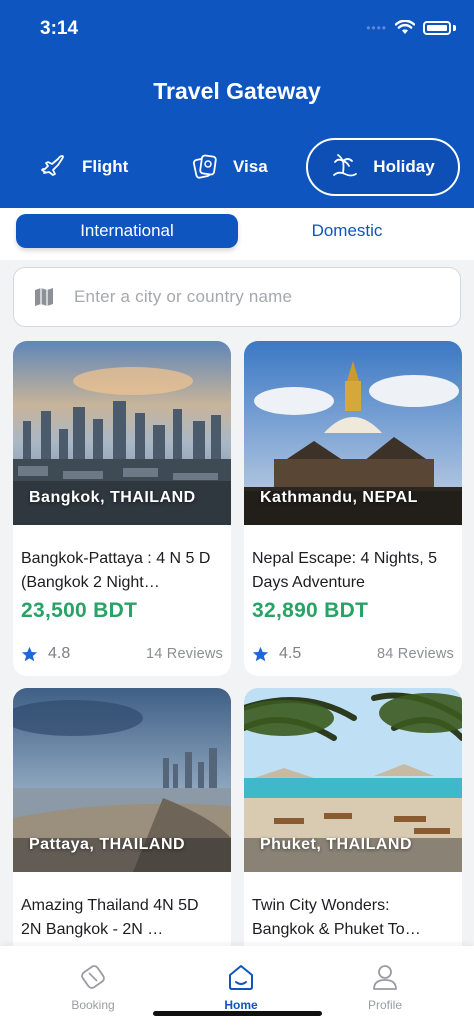  I want to click on passport-icon, so click(204, 166).